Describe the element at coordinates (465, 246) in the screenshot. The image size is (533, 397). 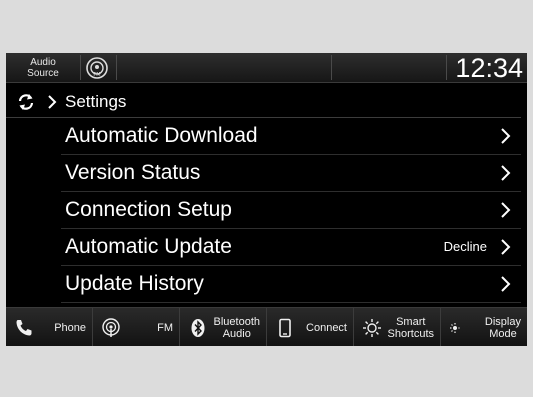
I see `settings-item-value: Decline` at that location.